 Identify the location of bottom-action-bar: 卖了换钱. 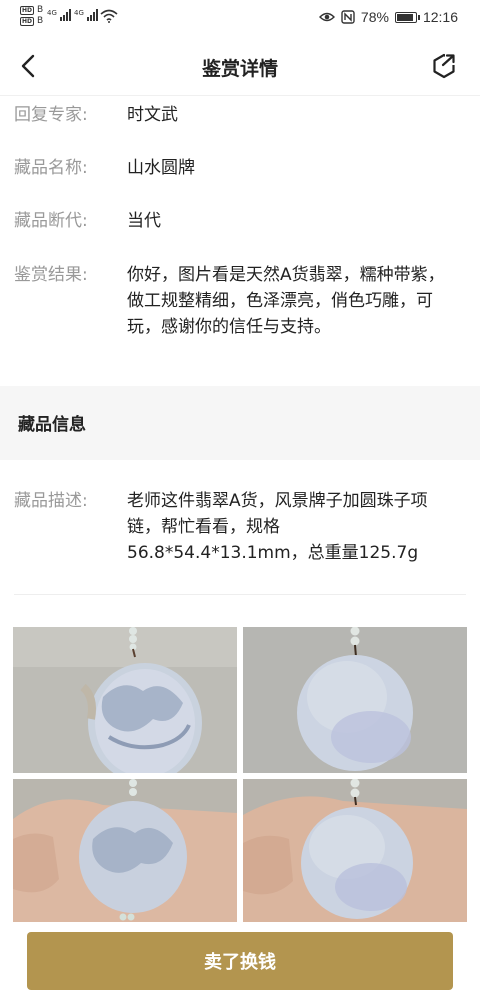
(240, 959).